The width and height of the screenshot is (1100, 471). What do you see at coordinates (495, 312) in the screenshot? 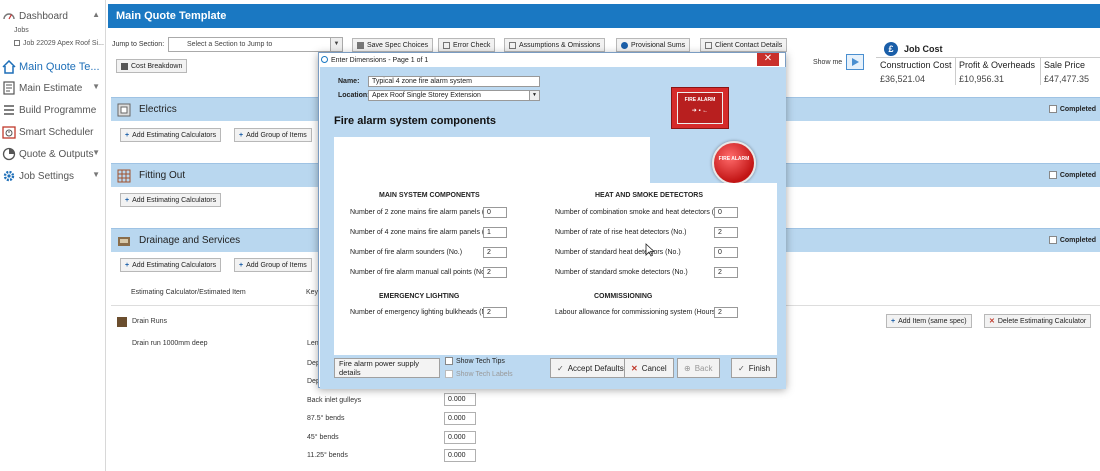
I see `emergency-input: 2` at bounding box center [495, 312].